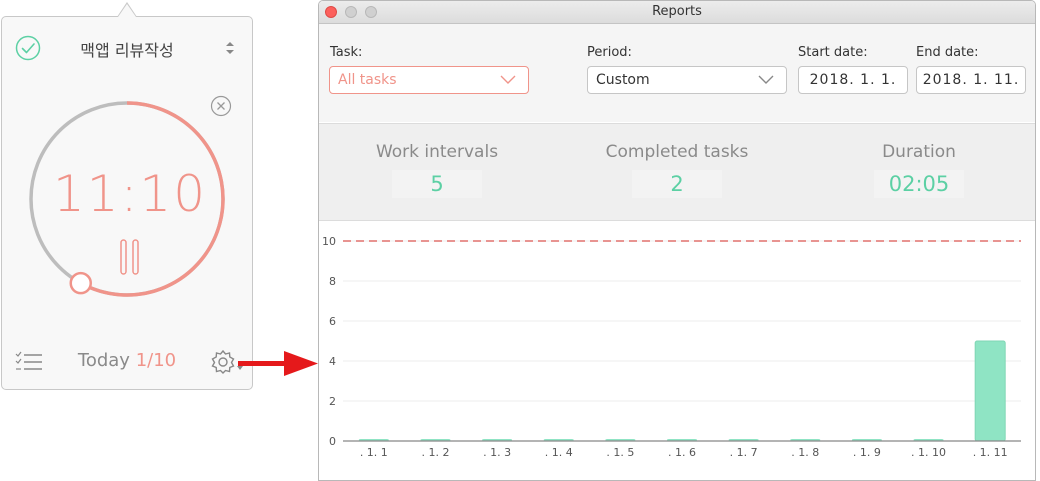 The image size is (1040, 481). What do you see at coordinates (435, 452) in the screenshot?
I see `x-tick-label: . 1. 2` at bounding box center [435, 452].